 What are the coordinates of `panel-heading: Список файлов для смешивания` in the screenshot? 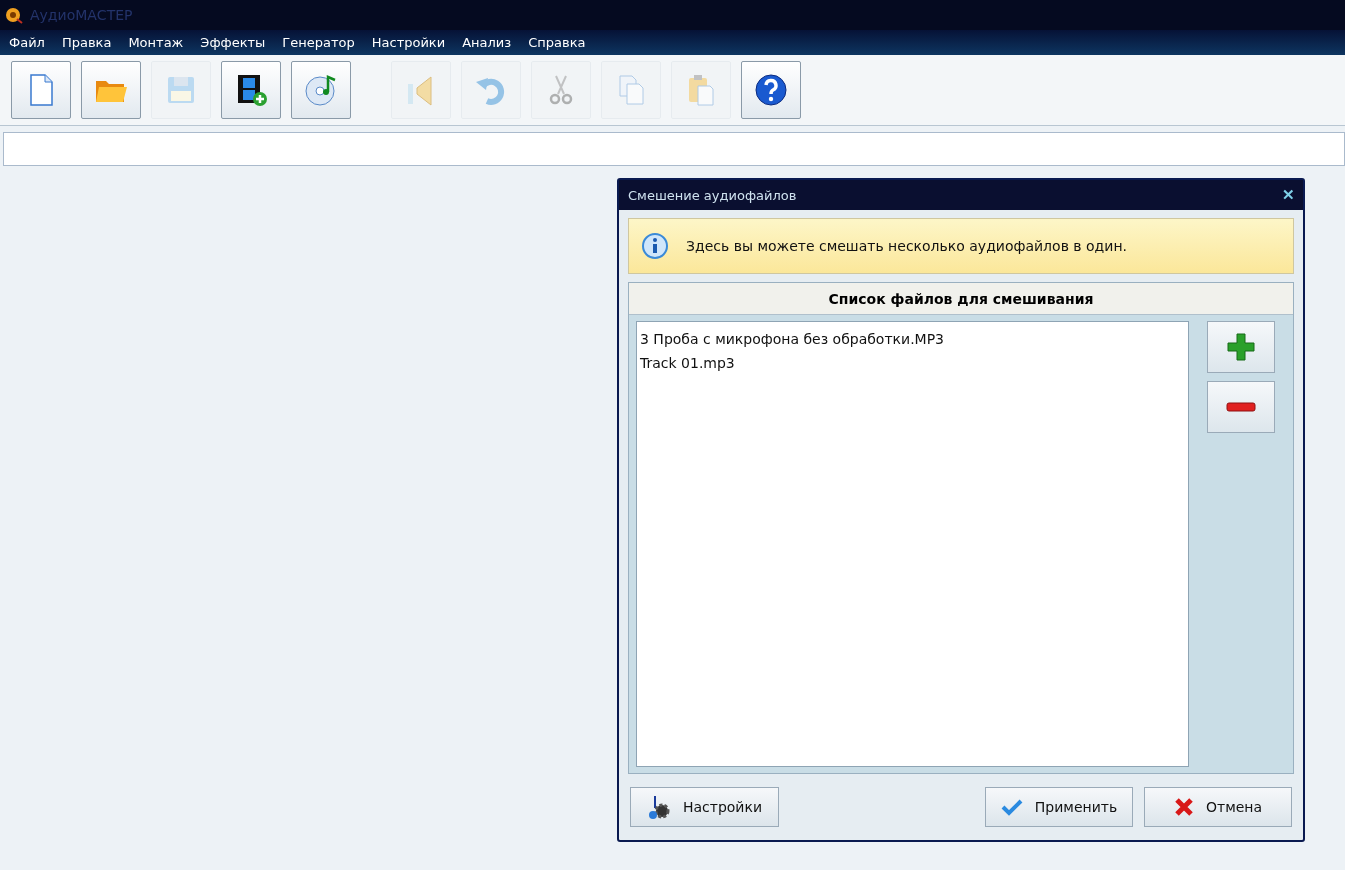 It's located at (961, 298).